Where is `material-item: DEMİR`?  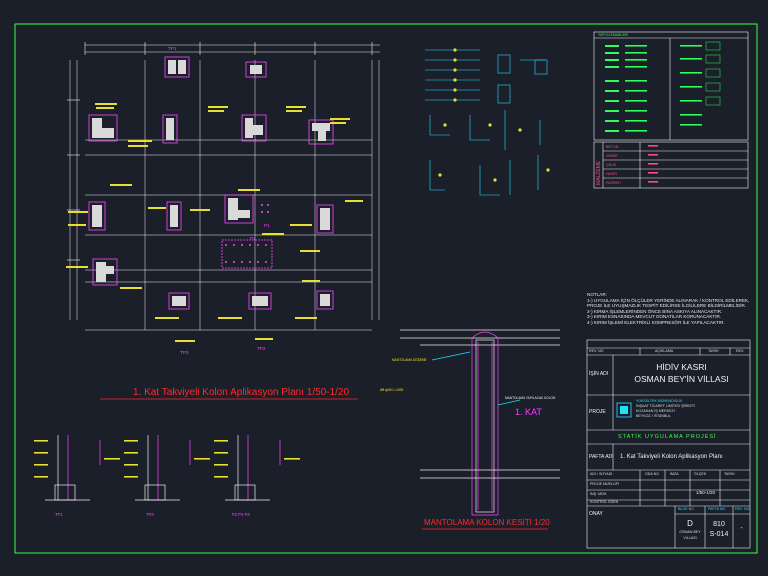 material-item: DEMİR is located at coordinates (612, 156).